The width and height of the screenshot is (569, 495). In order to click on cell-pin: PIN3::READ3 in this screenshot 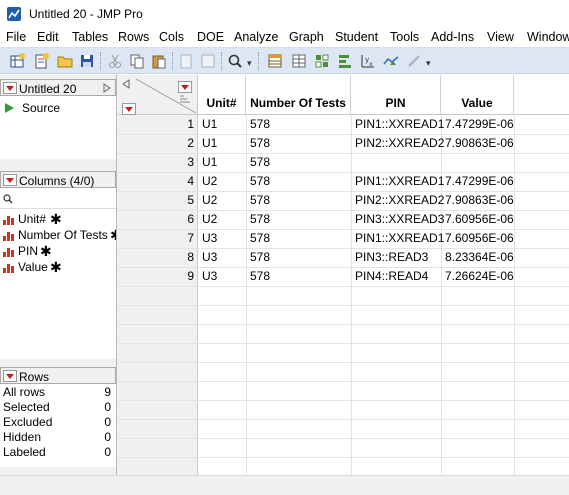, I will do `click(391, 257)`.